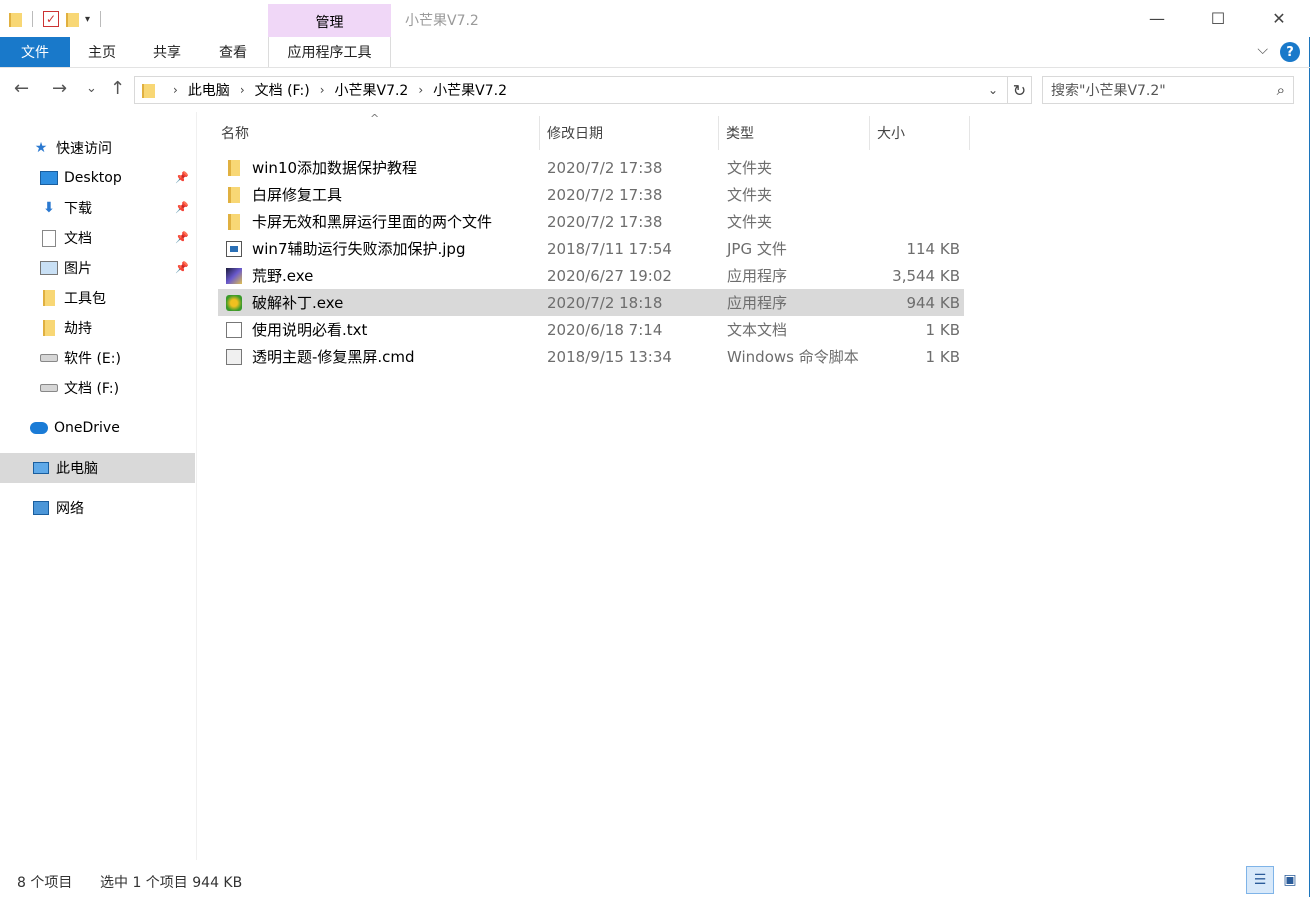 Image resolution: width=1310 pixels, height=897 pixels. I want to click on file-name: 透明主题-修复黑屏.cmd, so click(333, 357).